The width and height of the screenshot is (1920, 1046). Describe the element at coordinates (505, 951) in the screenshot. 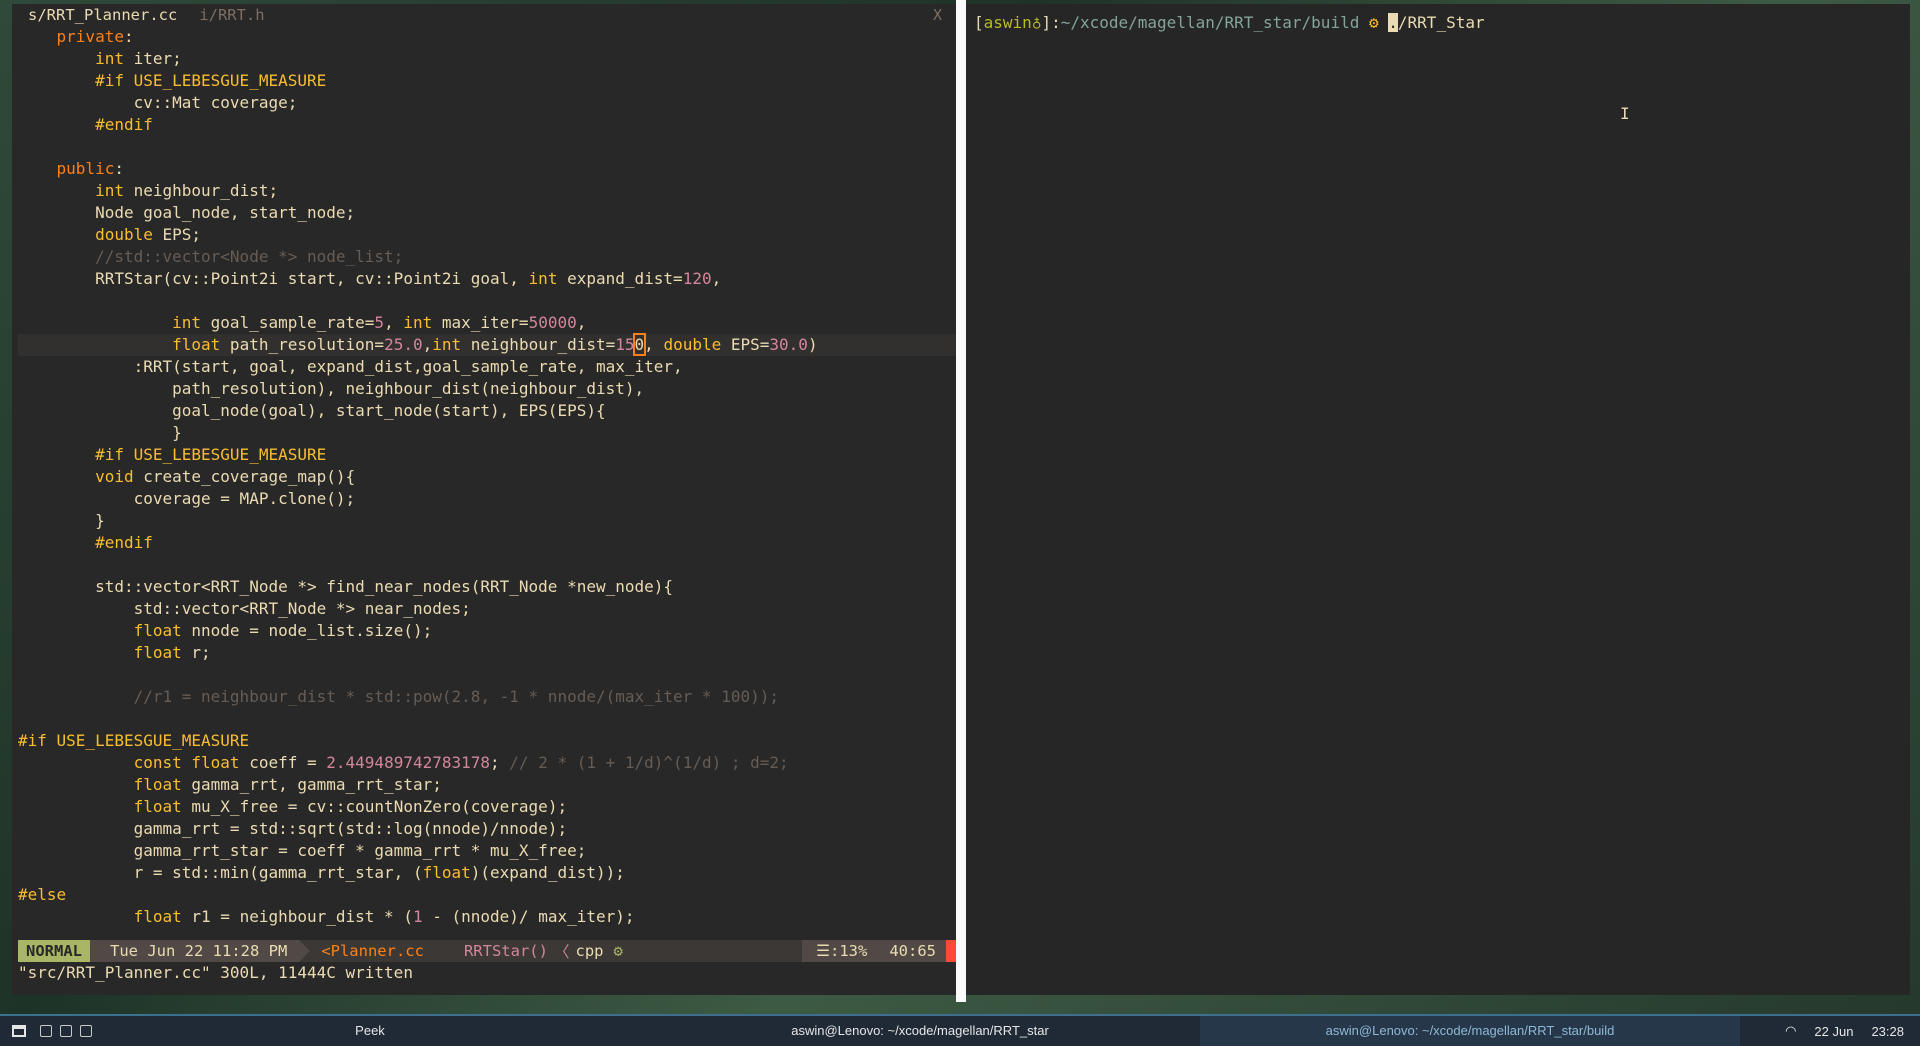

I see `status-function: RRTStar()` at that location.